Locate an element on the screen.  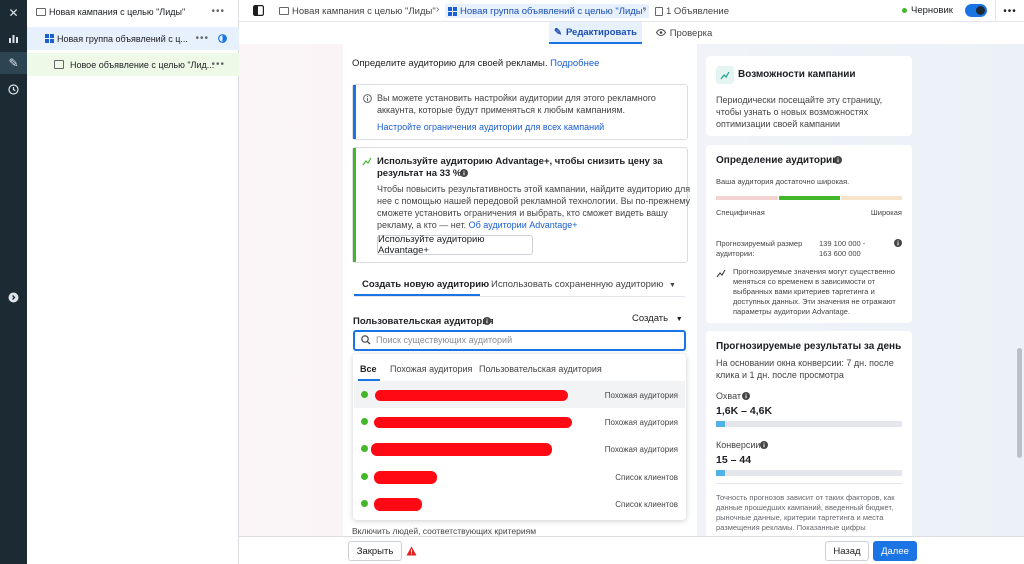
info-accent is located at coordinates (354, 112).